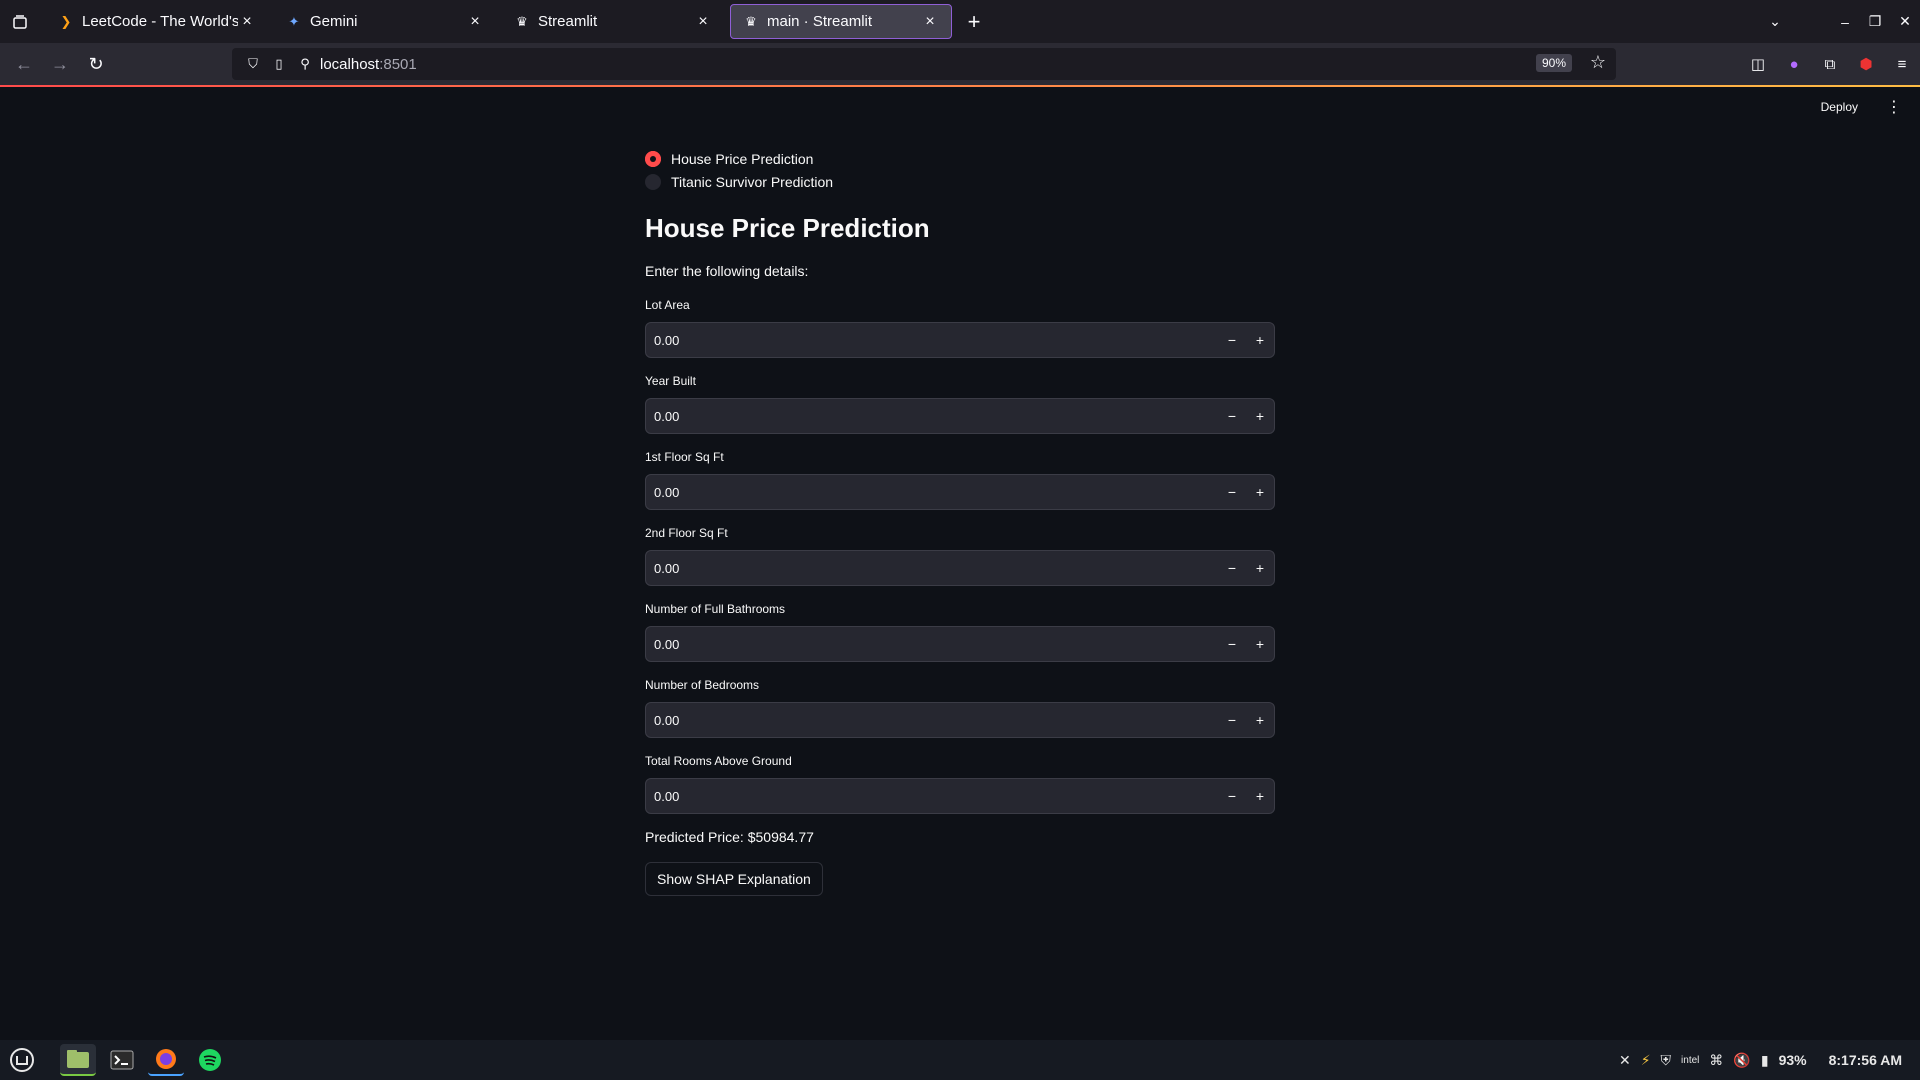 Image resolution: width=1920 pixels, height=1080 pixels. Describe the element at coordinates (787, 228) in the screenshot. I see `page-title: House Price Prediction` at that location.